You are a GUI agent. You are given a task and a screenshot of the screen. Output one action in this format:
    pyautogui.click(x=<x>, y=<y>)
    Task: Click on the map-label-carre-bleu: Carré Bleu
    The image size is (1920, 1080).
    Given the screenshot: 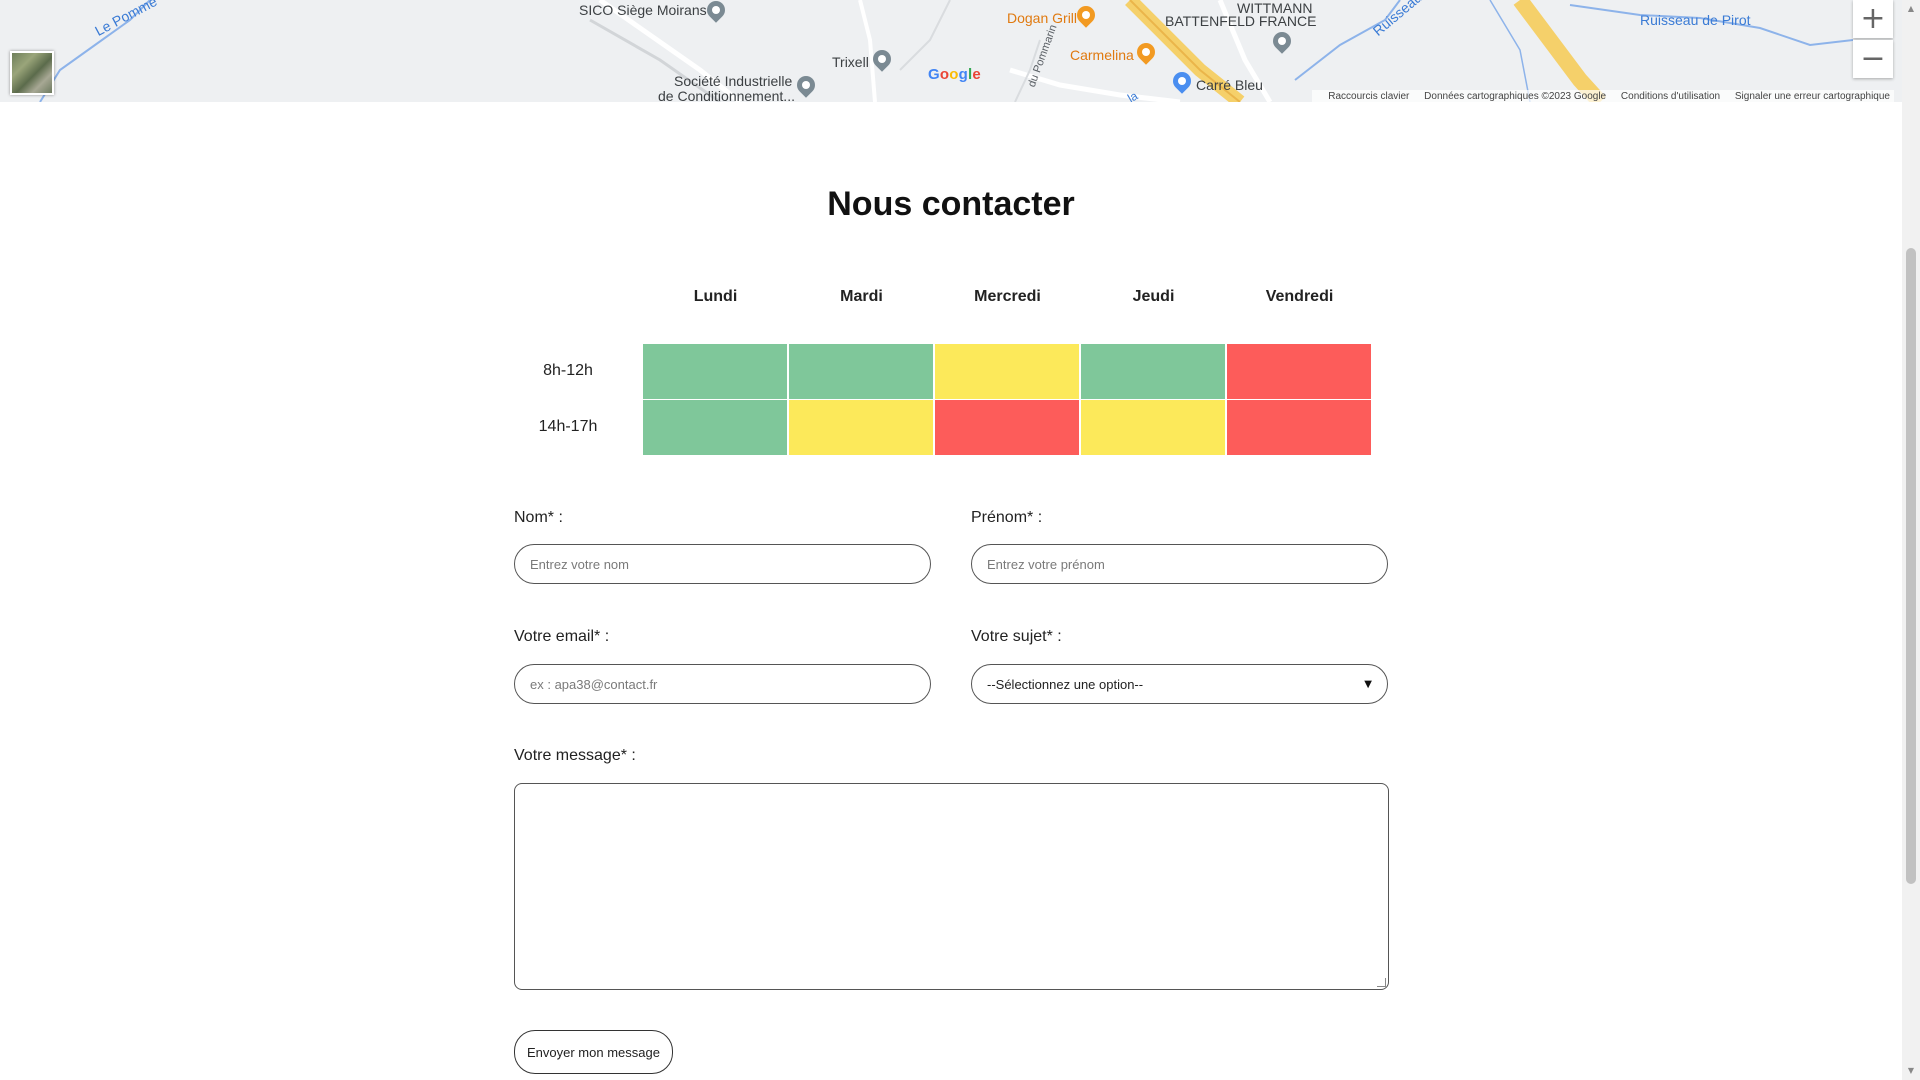 What is the action you would take?
    pyautogui.click(x=1229, y=85)
    